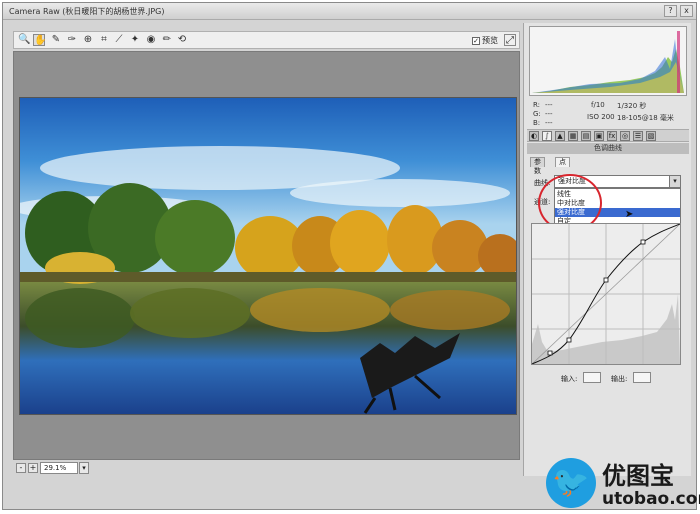 Image resolution: width=700 pixels, height=514 pixels. Describe the element at coordinates (598, 105) in the screenshot. I see `aperture-value: f/10` at that location.